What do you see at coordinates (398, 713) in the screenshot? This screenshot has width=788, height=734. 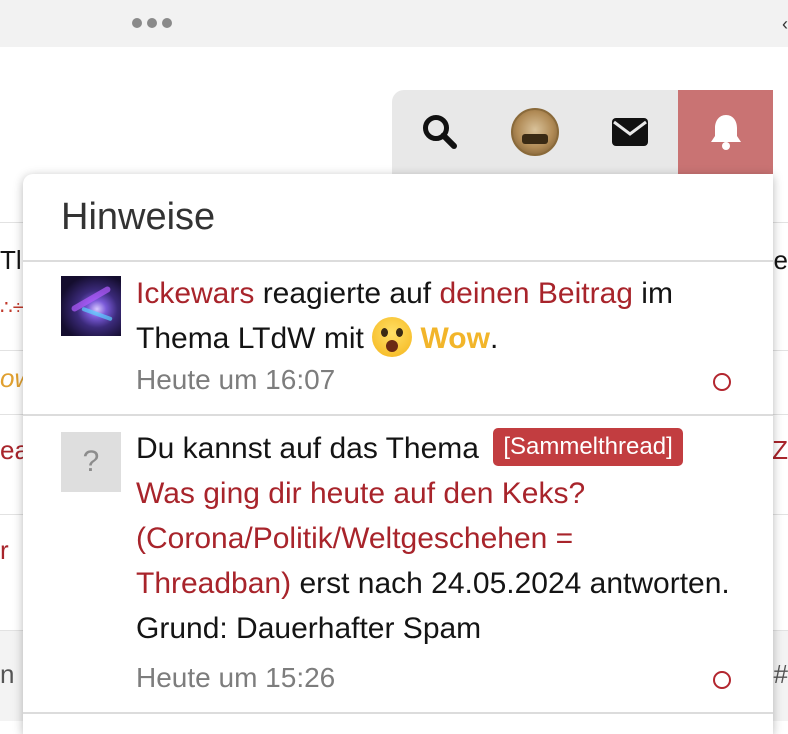 I see `divider` at bounding box center [398, 713].